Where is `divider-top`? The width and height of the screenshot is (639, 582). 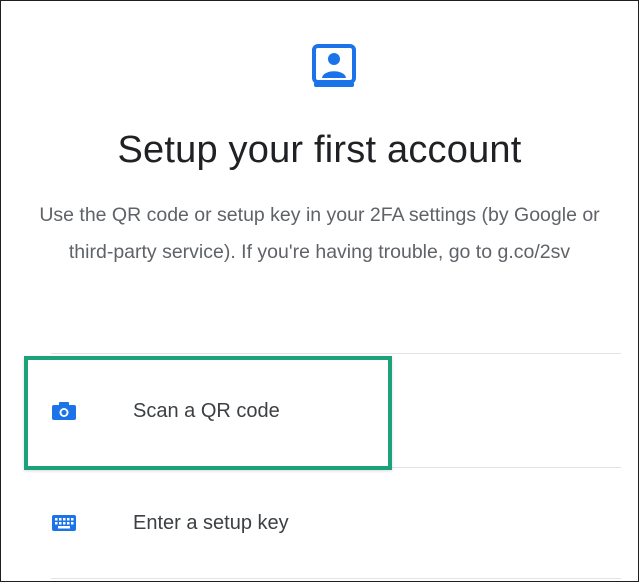
divider-top is located at coordinates (336, 353).